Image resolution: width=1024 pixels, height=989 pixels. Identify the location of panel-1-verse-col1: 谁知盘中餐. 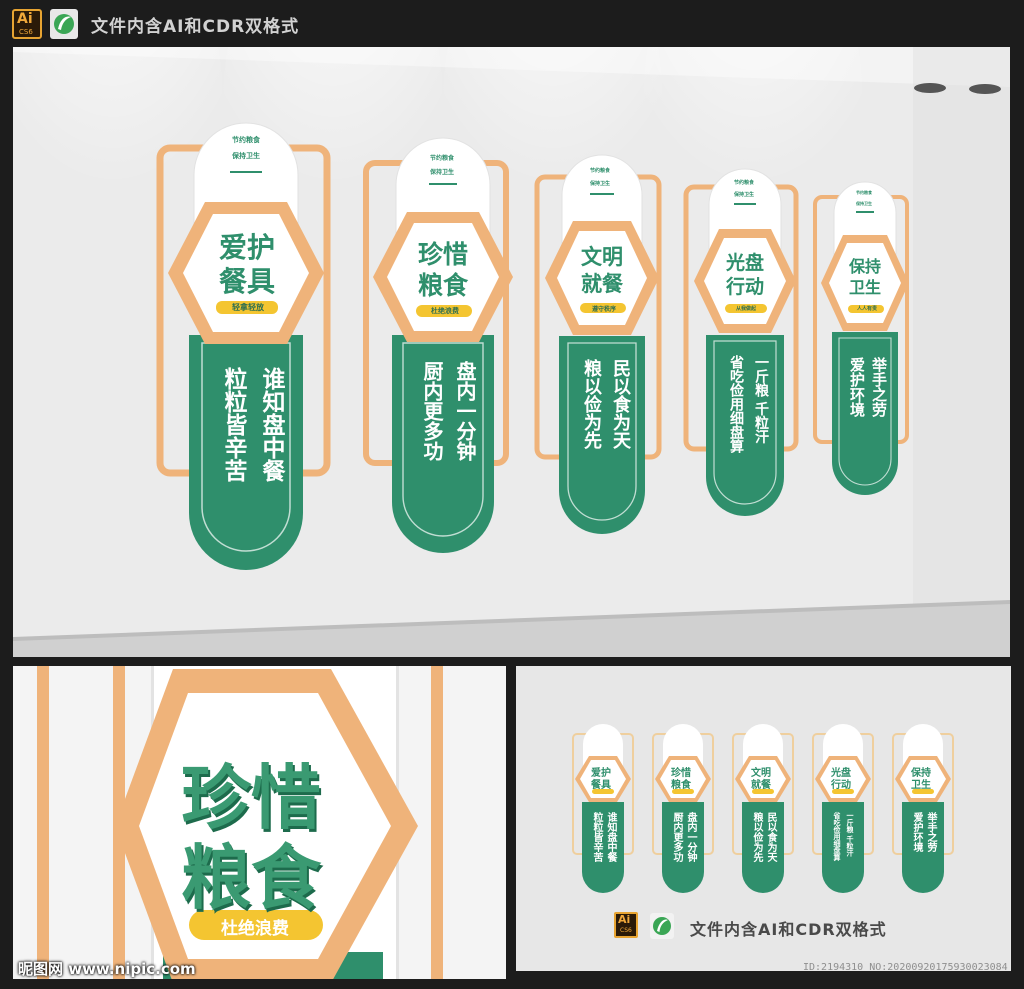
(271, 424).